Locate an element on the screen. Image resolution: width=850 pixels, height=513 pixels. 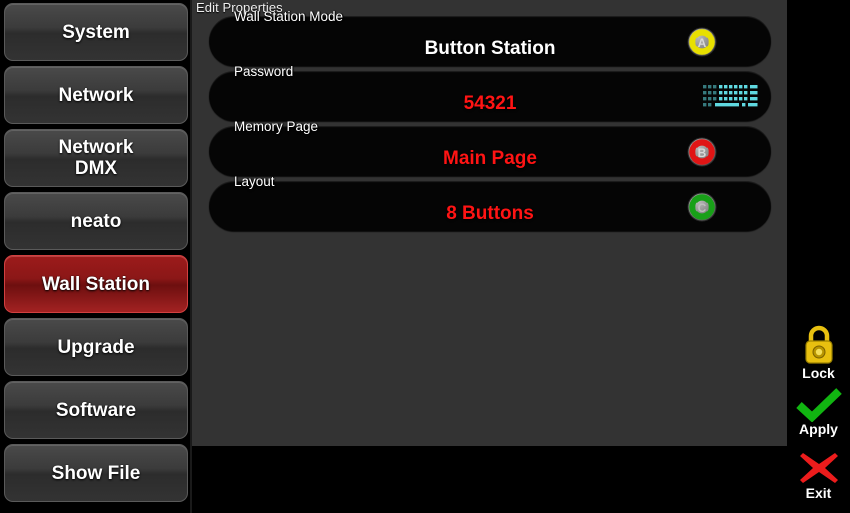
sidebar-item-software: Software is located at coordinates (96, 410).